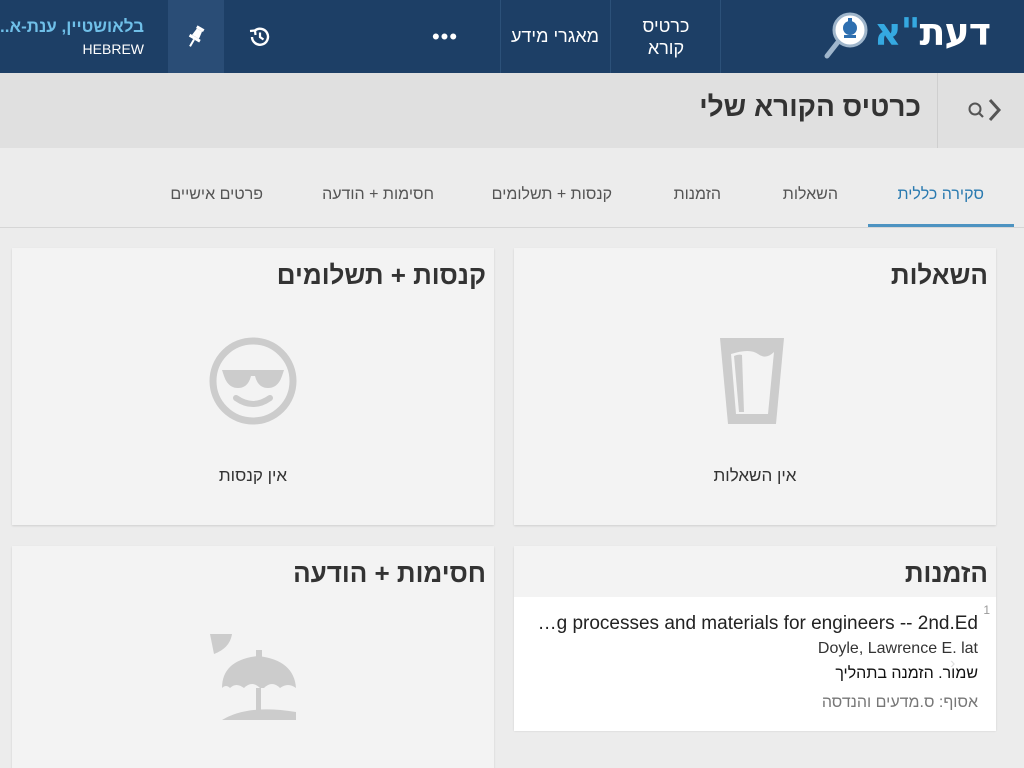 This screenshot has width=1024, height=768. Describe the element at coordinates (941, 225) in the screenshot. I see `active-tab-indicator` at that location.